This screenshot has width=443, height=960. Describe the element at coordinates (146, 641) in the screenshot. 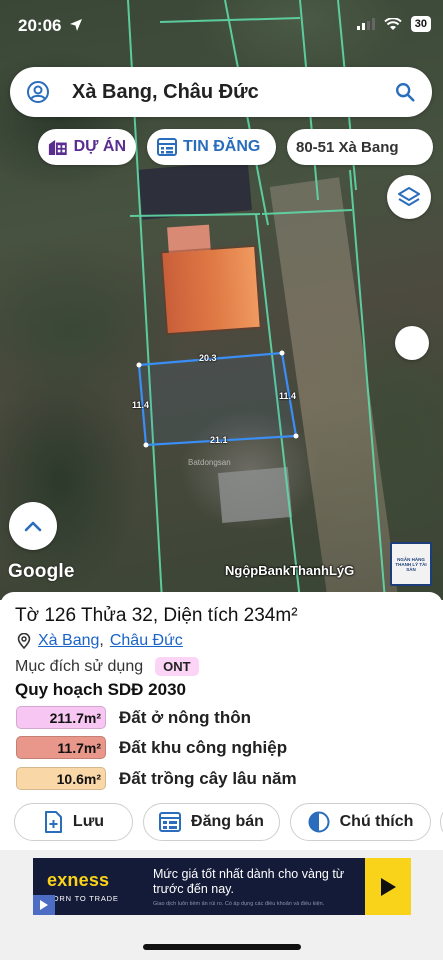

I see `district-link: Châu Đức` at that location.